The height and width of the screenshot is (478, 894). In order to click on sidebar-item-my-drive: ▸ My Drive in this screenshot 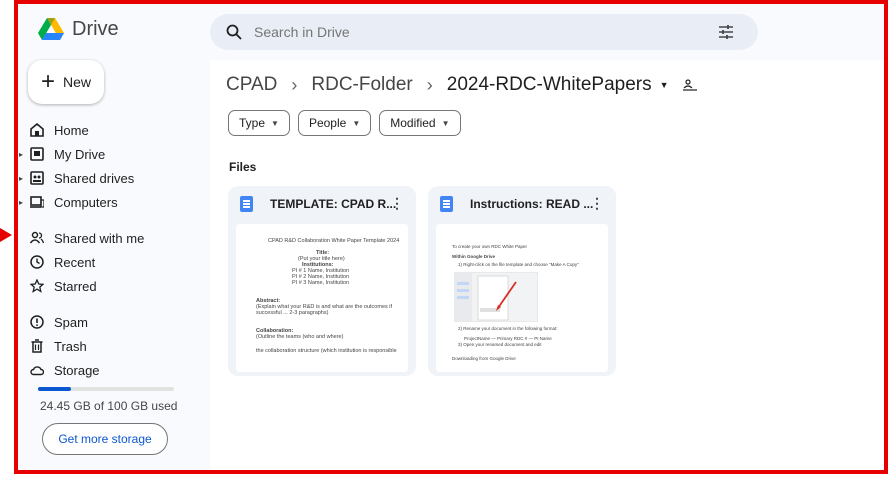, I will do `click(108, 154)`.